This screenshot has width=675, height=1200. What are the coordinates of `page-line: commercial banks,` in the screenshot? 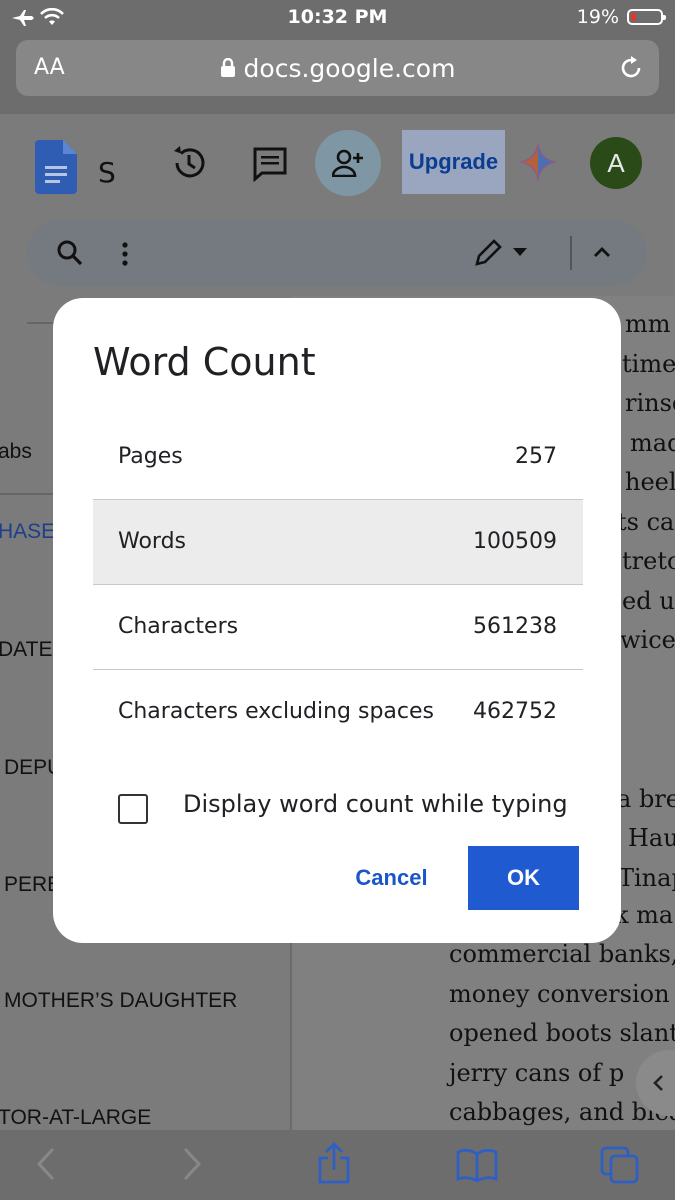 It's located at (562, 954).